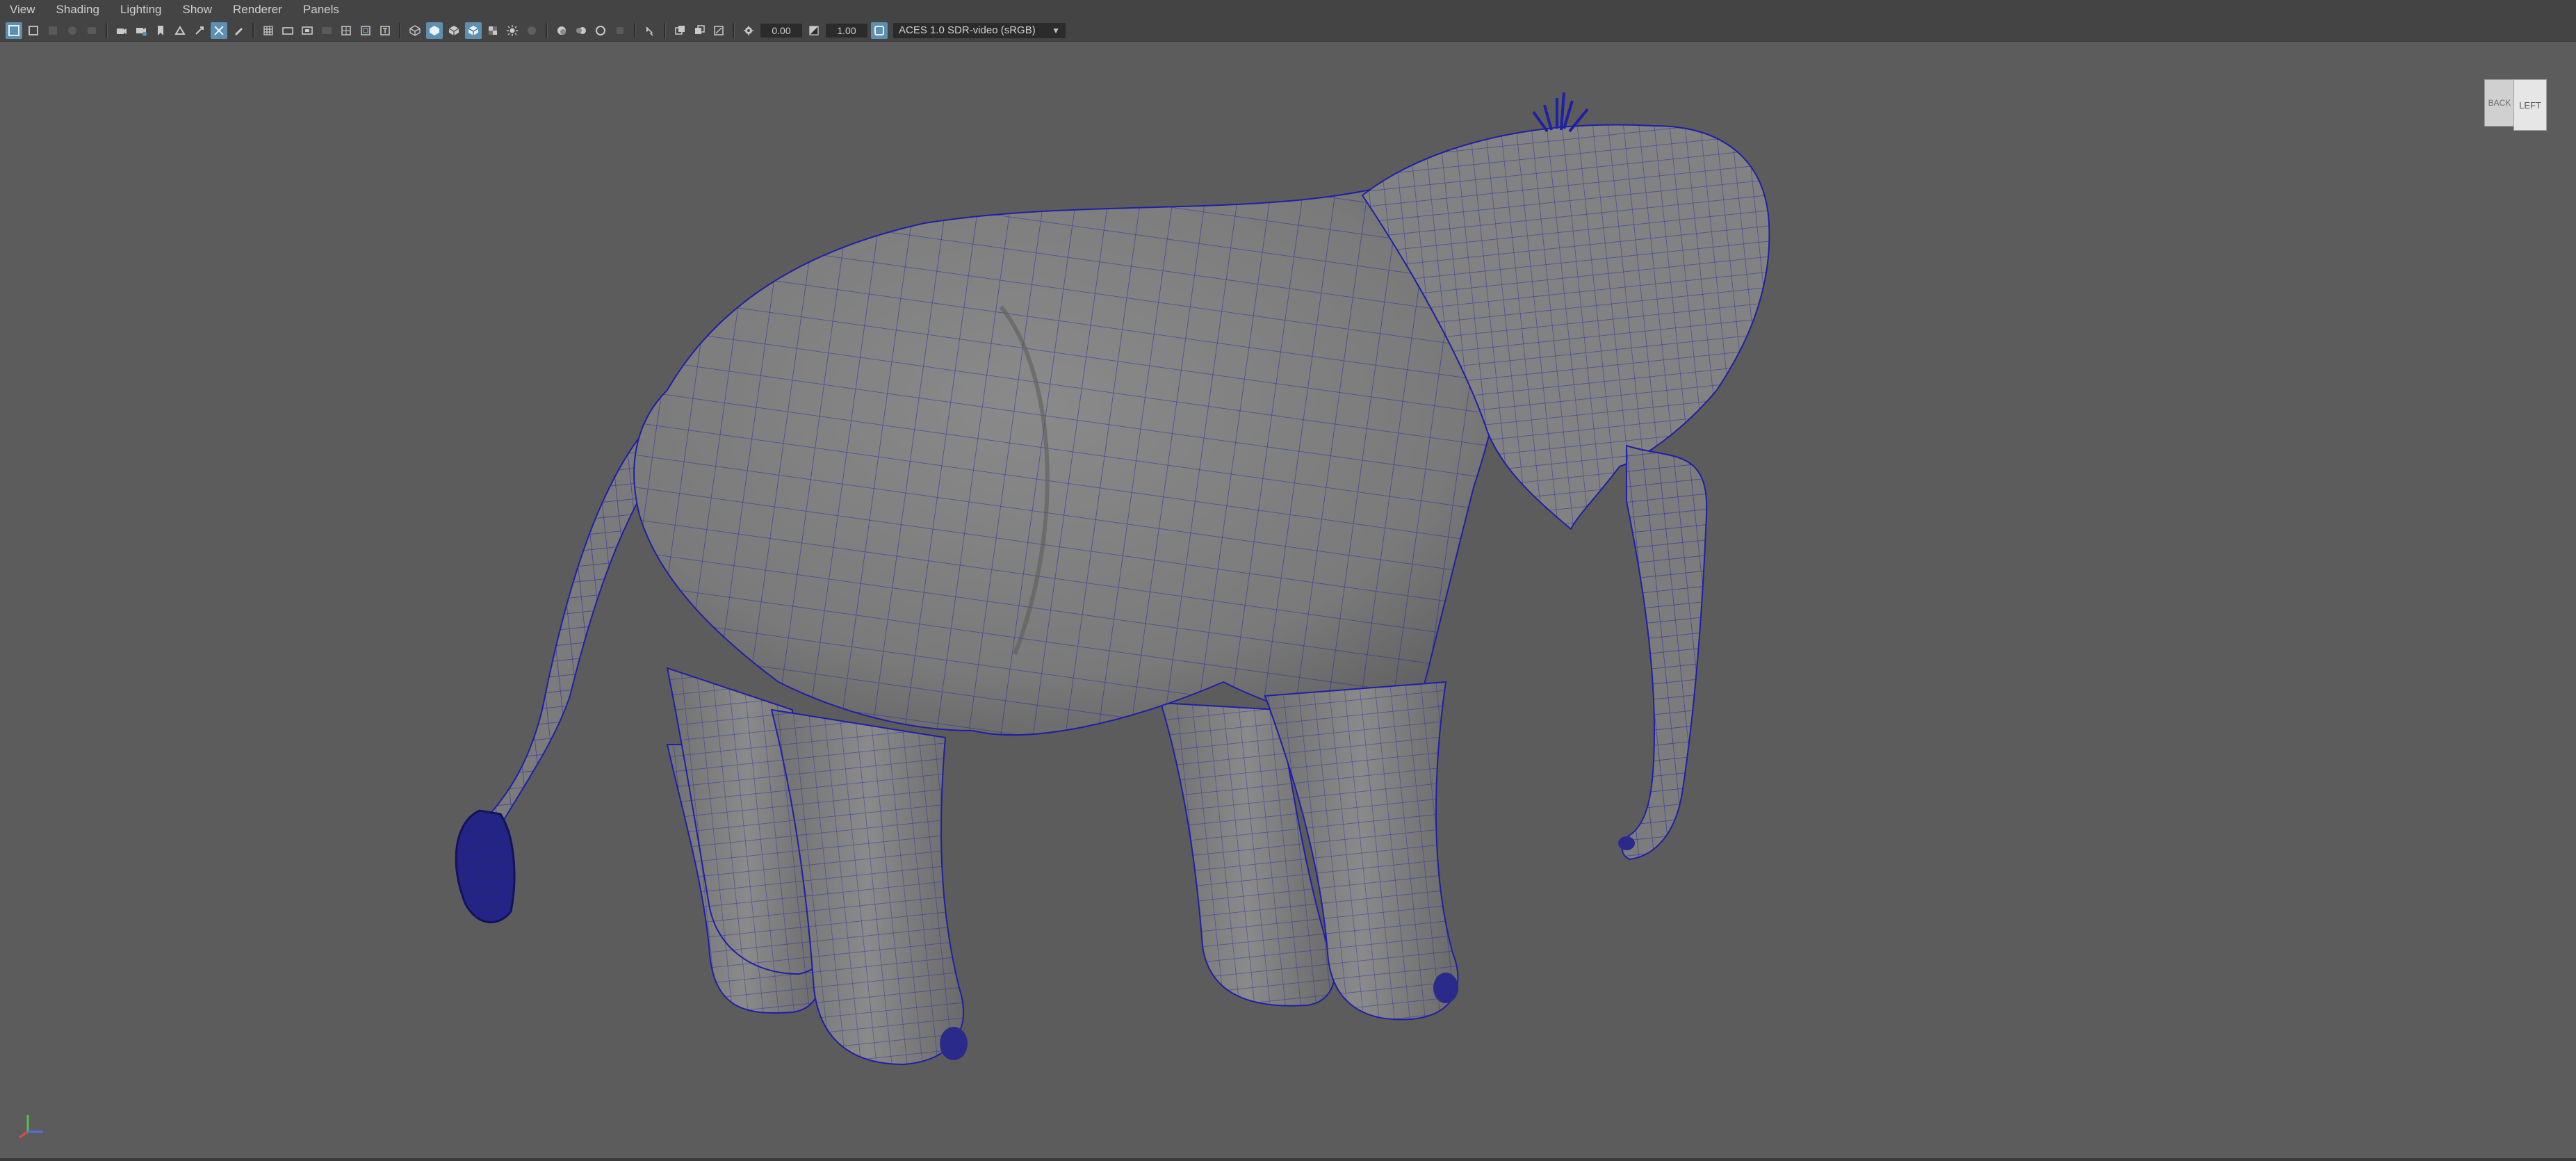  What do you see at coordinates (257, 10) in the screenshot?
I see `menu-renderer: Renderer` at bounding box center [257, 10].